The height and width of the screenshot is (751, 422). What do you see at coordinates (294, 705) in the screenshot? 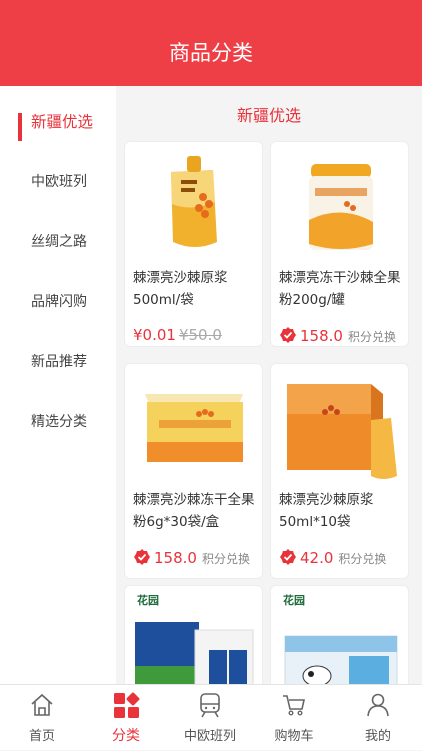
I see `cart-icon` at bounding box center [294, 705].